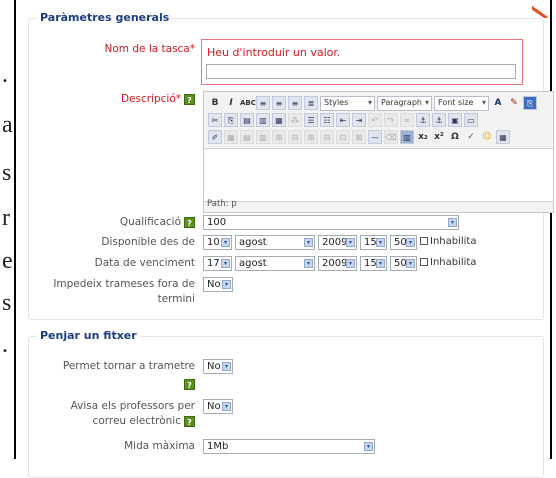 This screenshot has height=478, width=556. I want to click on split-cells-icon: ⊠, so click(359, 137).